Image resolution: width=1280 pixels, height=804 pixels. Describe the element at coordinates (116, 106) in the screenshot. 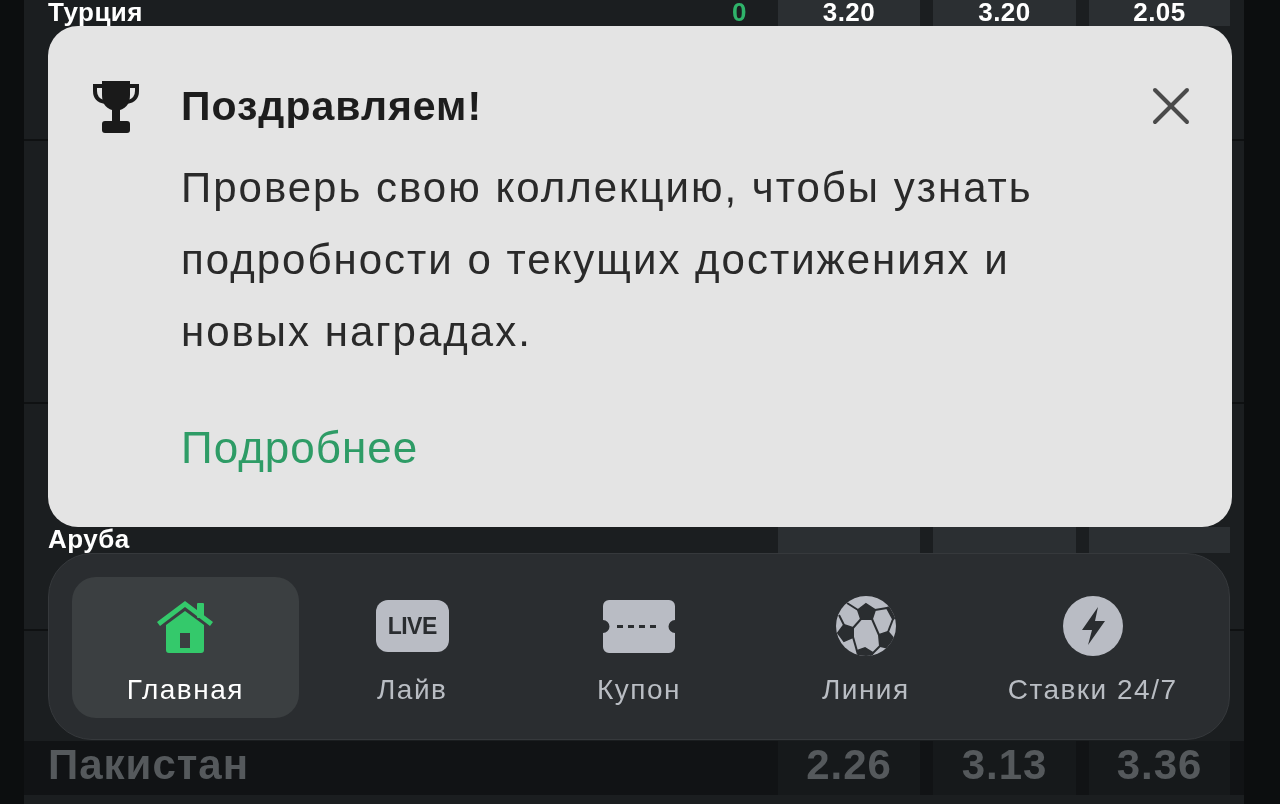

I see `trophy-icon` at that location.